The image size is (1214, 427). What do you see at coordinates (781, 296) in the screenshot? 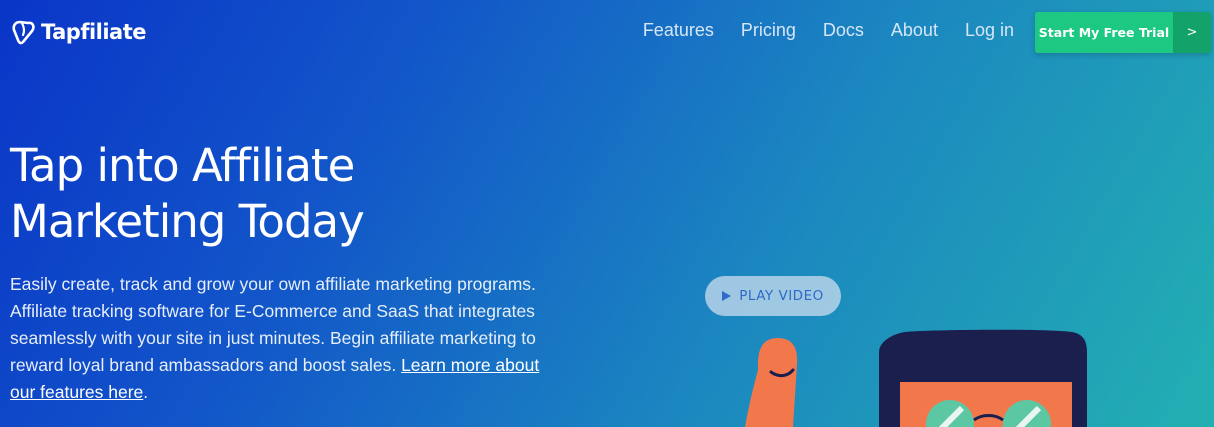
I see `play-video-label: PLAY VIDEO` at bounding box center [781, 296].